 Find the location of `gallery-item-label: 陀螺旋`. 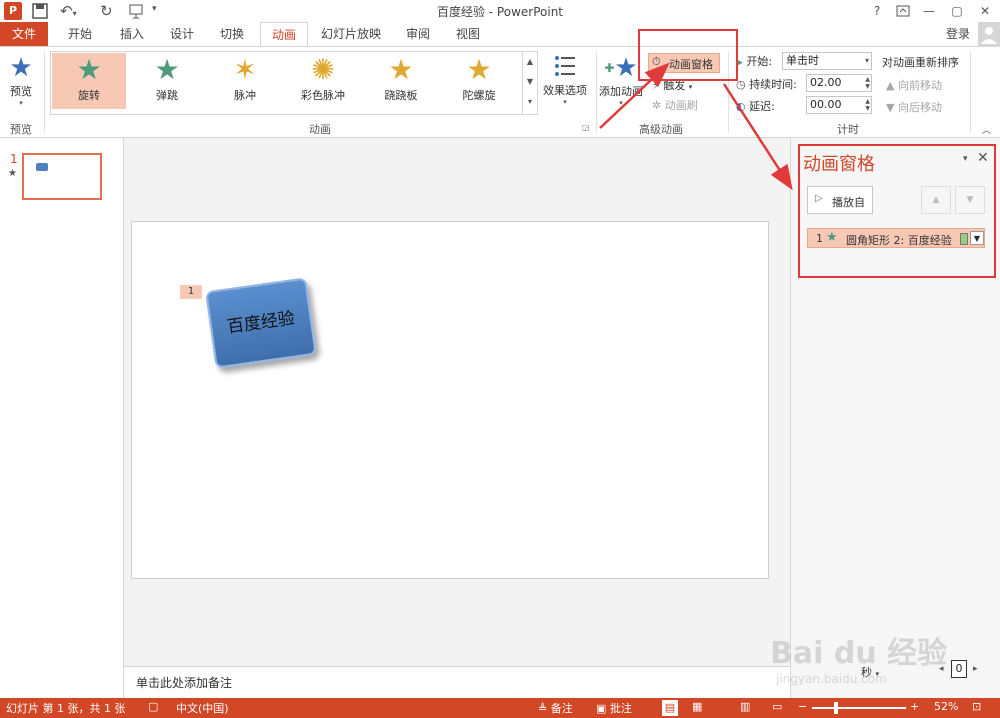

gallery-item-label: 陀螺旋 is located at coordinates (479, 95).